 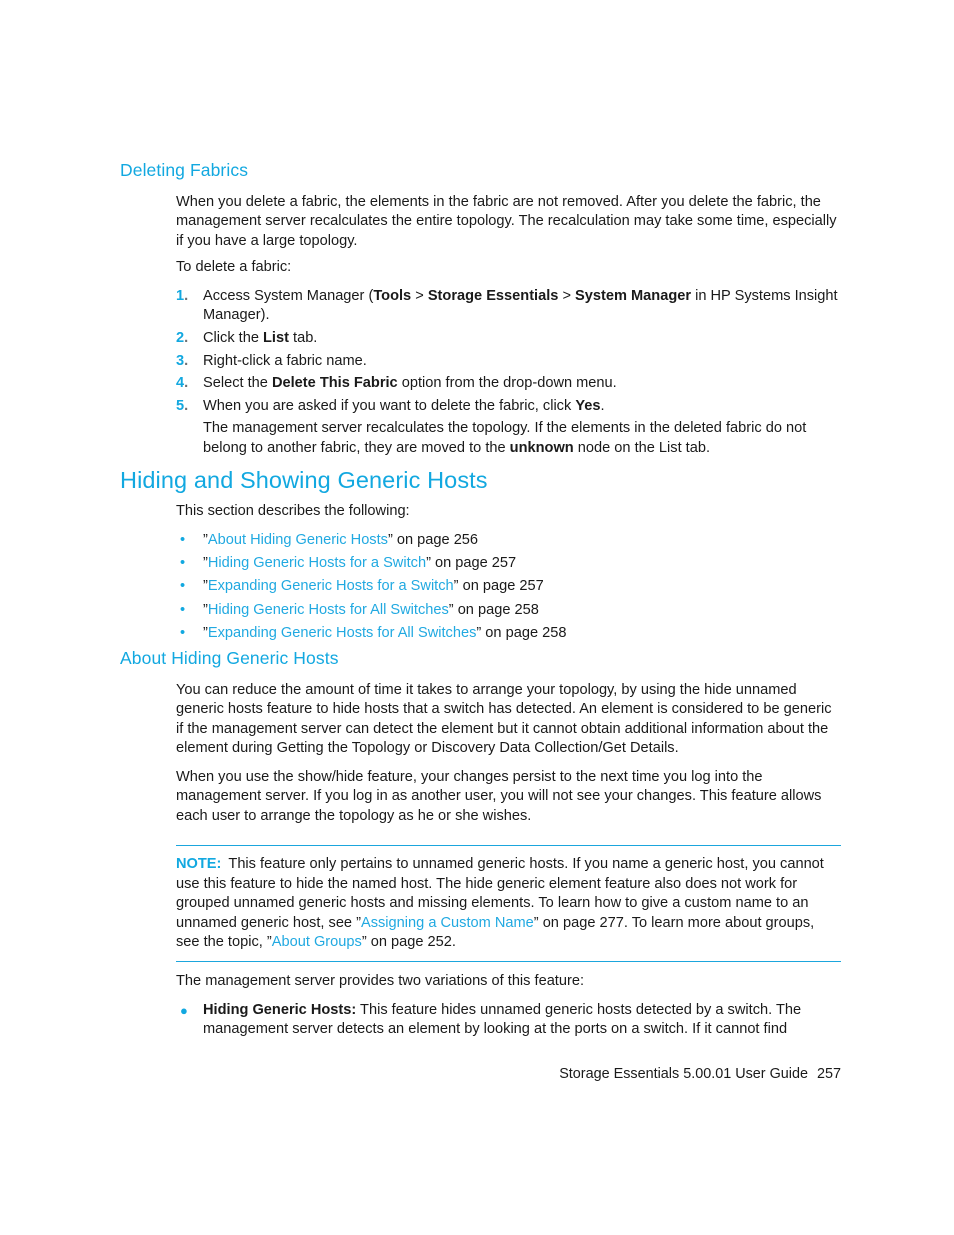 I want to click on bold-run: System Manager, so click(x=633, y=296).